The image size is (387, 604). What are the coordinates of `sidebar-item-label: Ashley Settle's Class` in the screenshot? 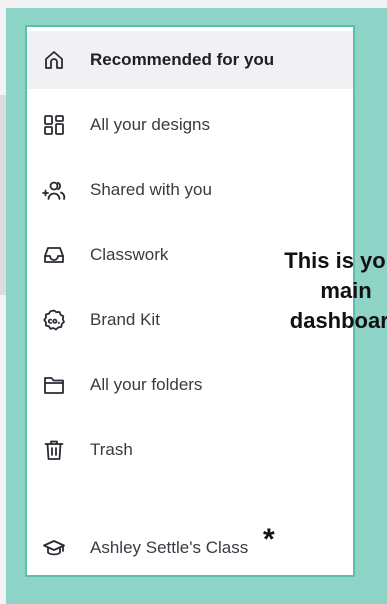 It's located at (169, 547).